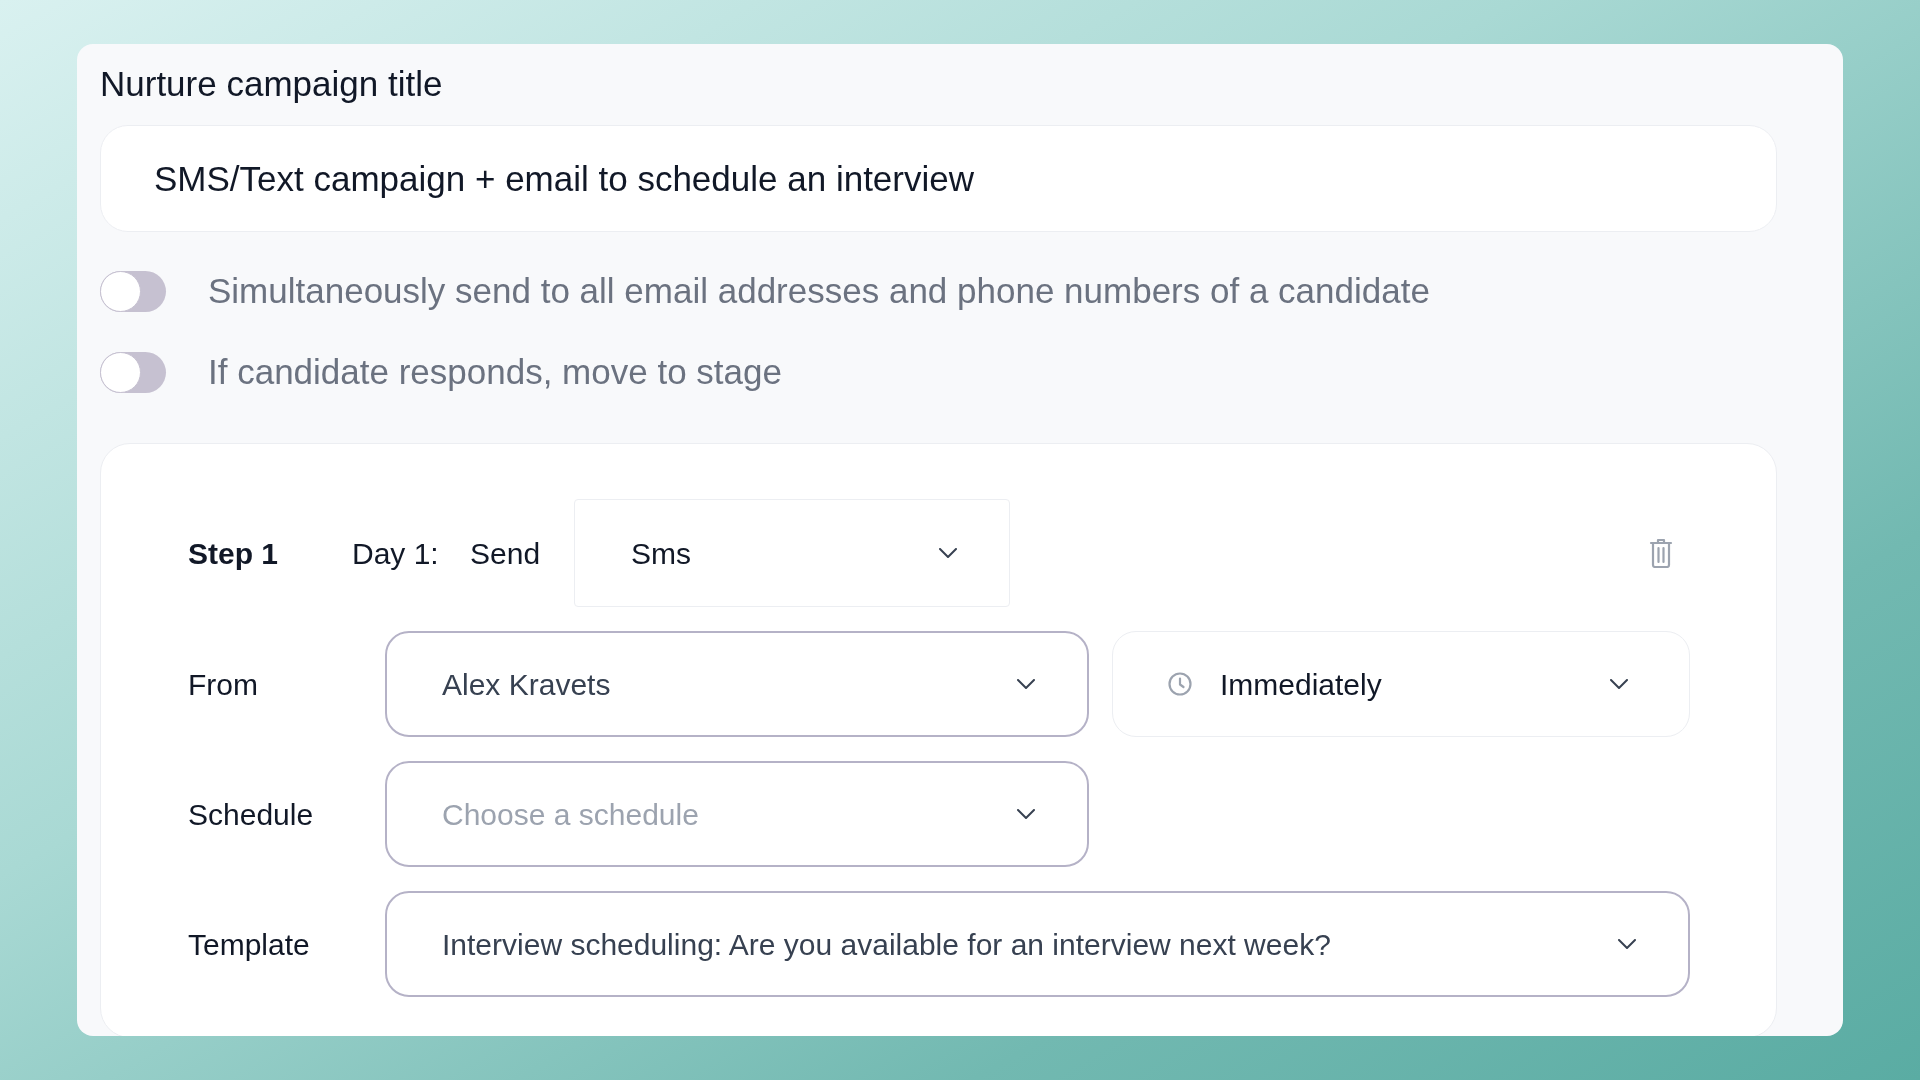  What do you see at coordinates (495, 372) in the screenshot?
I see `toggle-label: If candidate responds, move to stage` at bounding box center [495, 372].